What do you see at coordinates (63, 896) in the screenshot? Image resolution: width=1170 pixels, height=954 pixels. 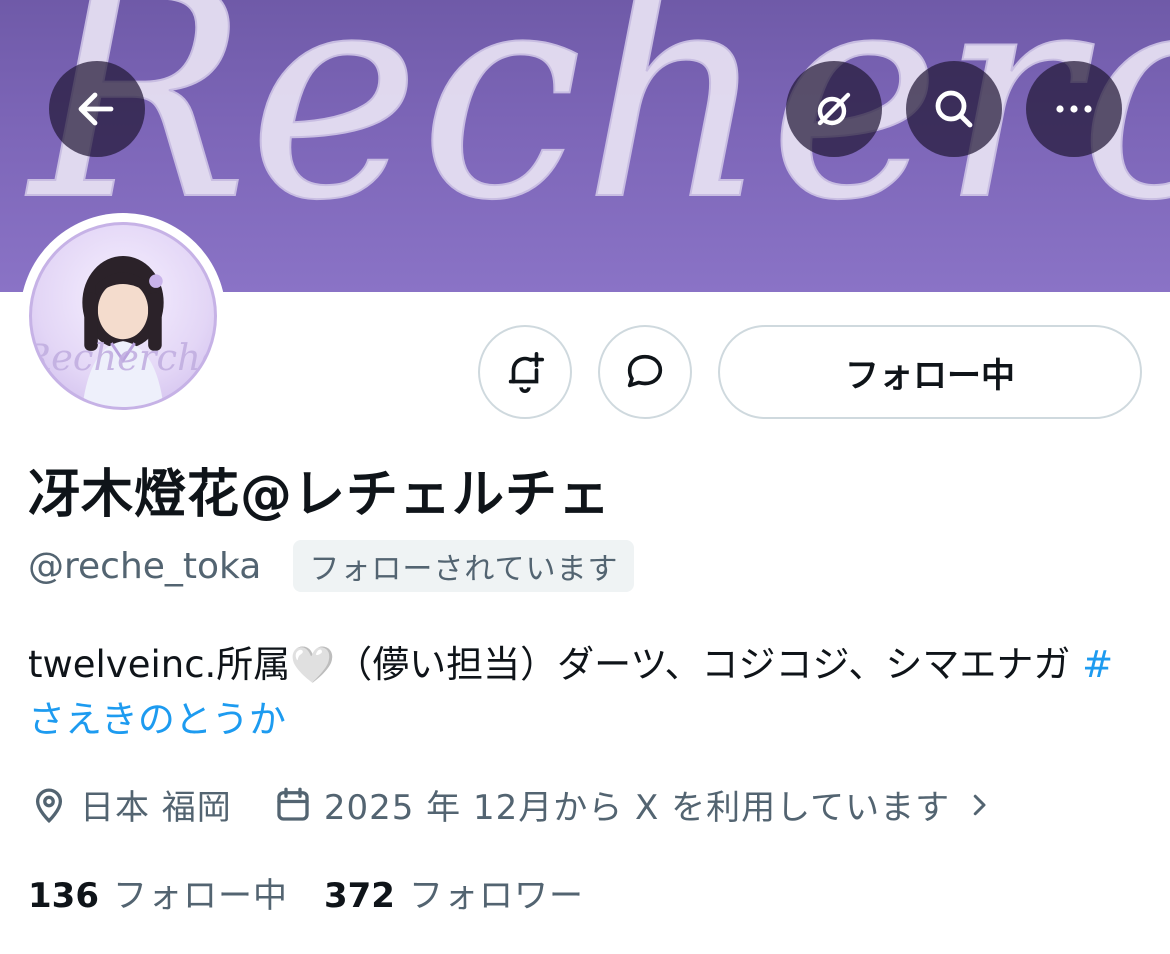 I see `following-count: 136` at bounding box center [63, 896].